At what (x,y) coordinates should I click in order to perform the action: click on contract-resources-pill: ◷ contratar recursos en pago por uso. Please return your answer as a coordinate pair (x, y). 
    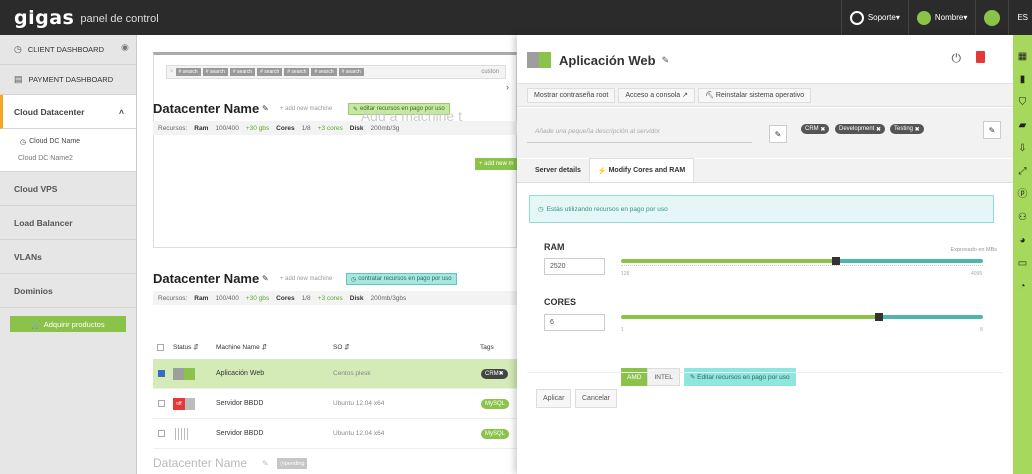
    Looking at the image, I should click on (401, 279).